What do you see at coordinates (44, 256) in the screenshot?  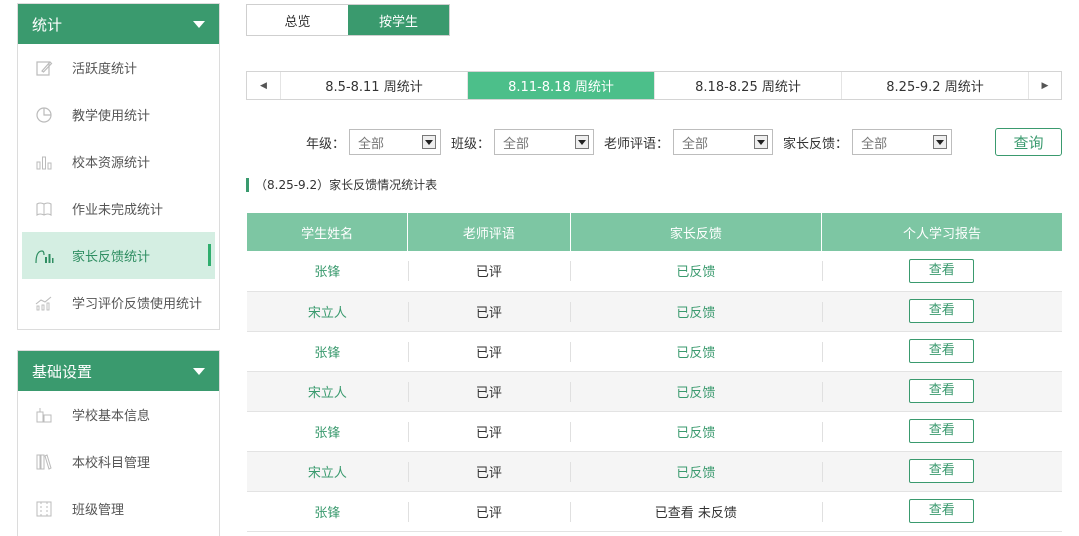 I see `feedback-chart-icon` at bounding box center [44, 256].